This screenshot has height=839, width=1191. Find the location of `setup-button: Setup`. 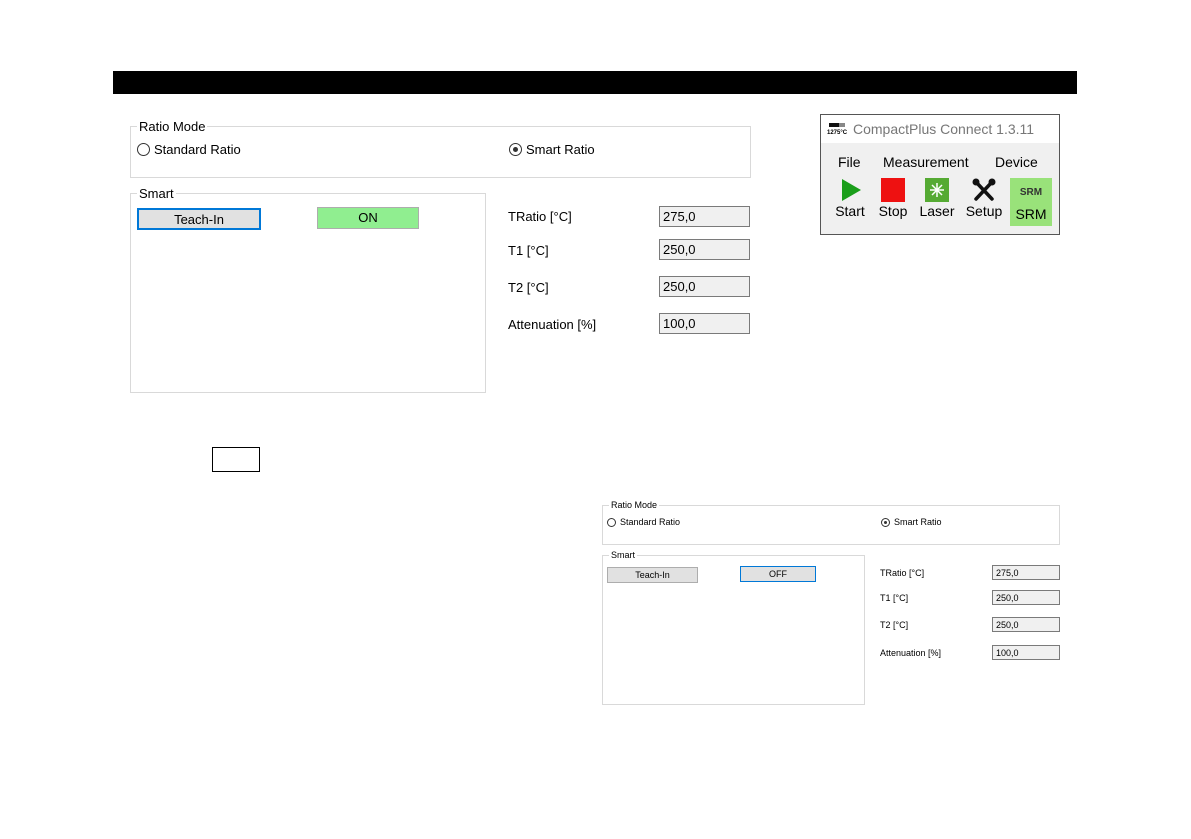

setup-button: Setup is located at coordinates (984, 198).